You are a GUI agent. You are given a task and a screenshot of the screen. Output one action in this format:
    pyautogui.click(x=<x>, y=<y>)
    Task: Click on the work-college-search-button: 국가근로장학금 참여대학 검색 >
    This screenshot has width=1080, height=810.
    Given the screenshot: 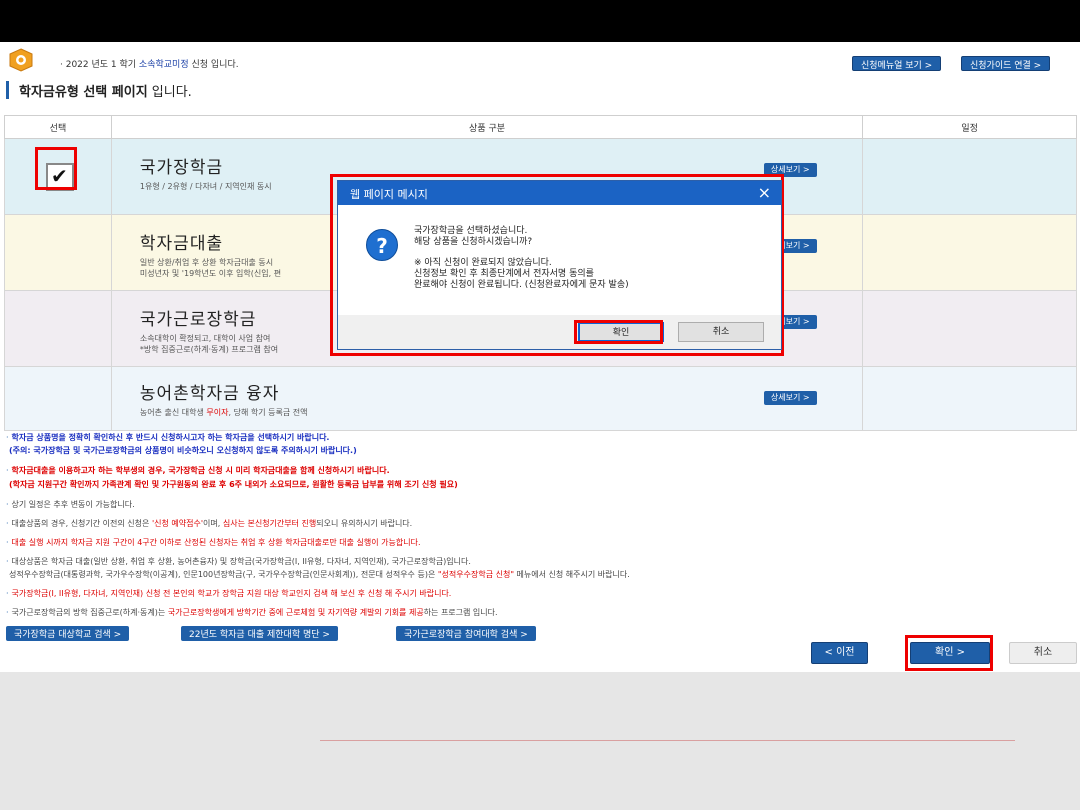 What is the action you would take?
    pyautogui.click(x=466, y=633)
    